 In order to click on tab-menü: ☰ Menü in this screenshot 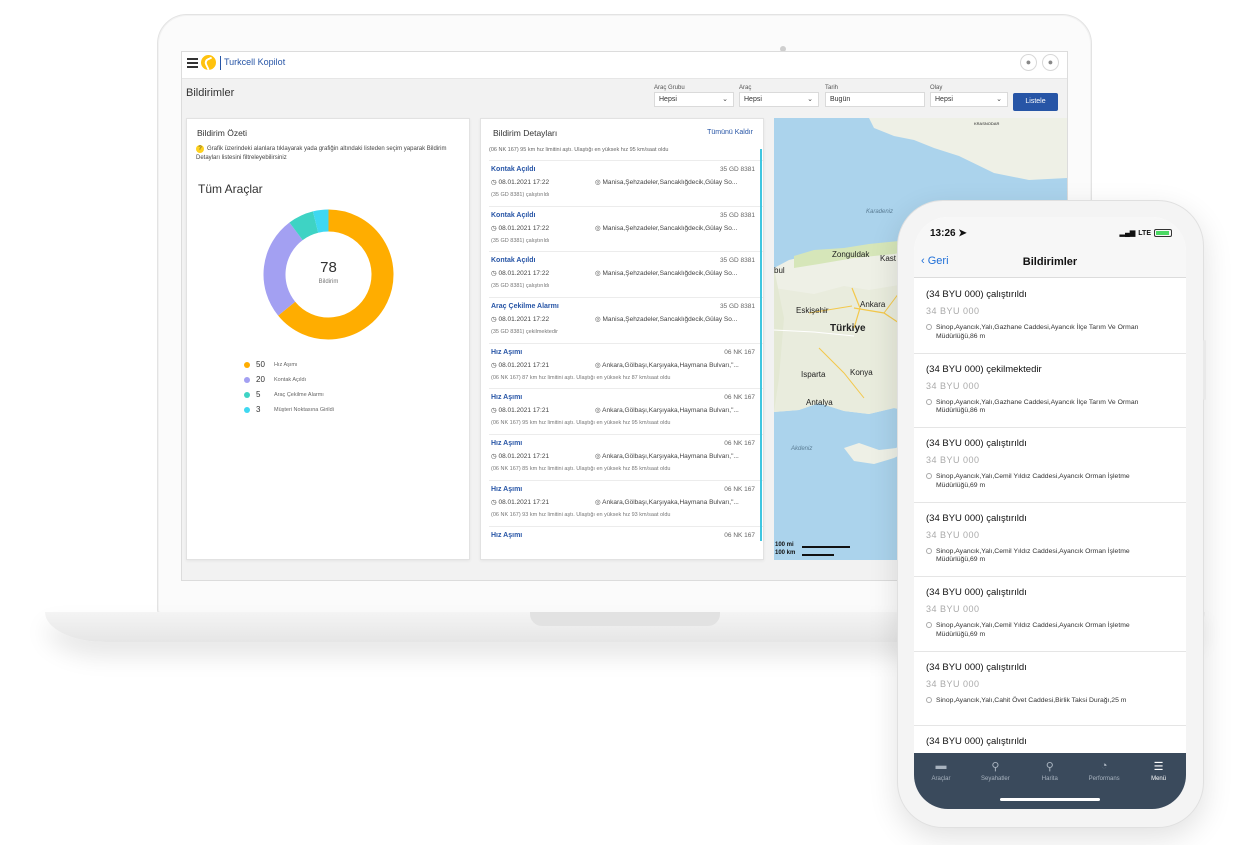, I will do `click(1159, 771)`.